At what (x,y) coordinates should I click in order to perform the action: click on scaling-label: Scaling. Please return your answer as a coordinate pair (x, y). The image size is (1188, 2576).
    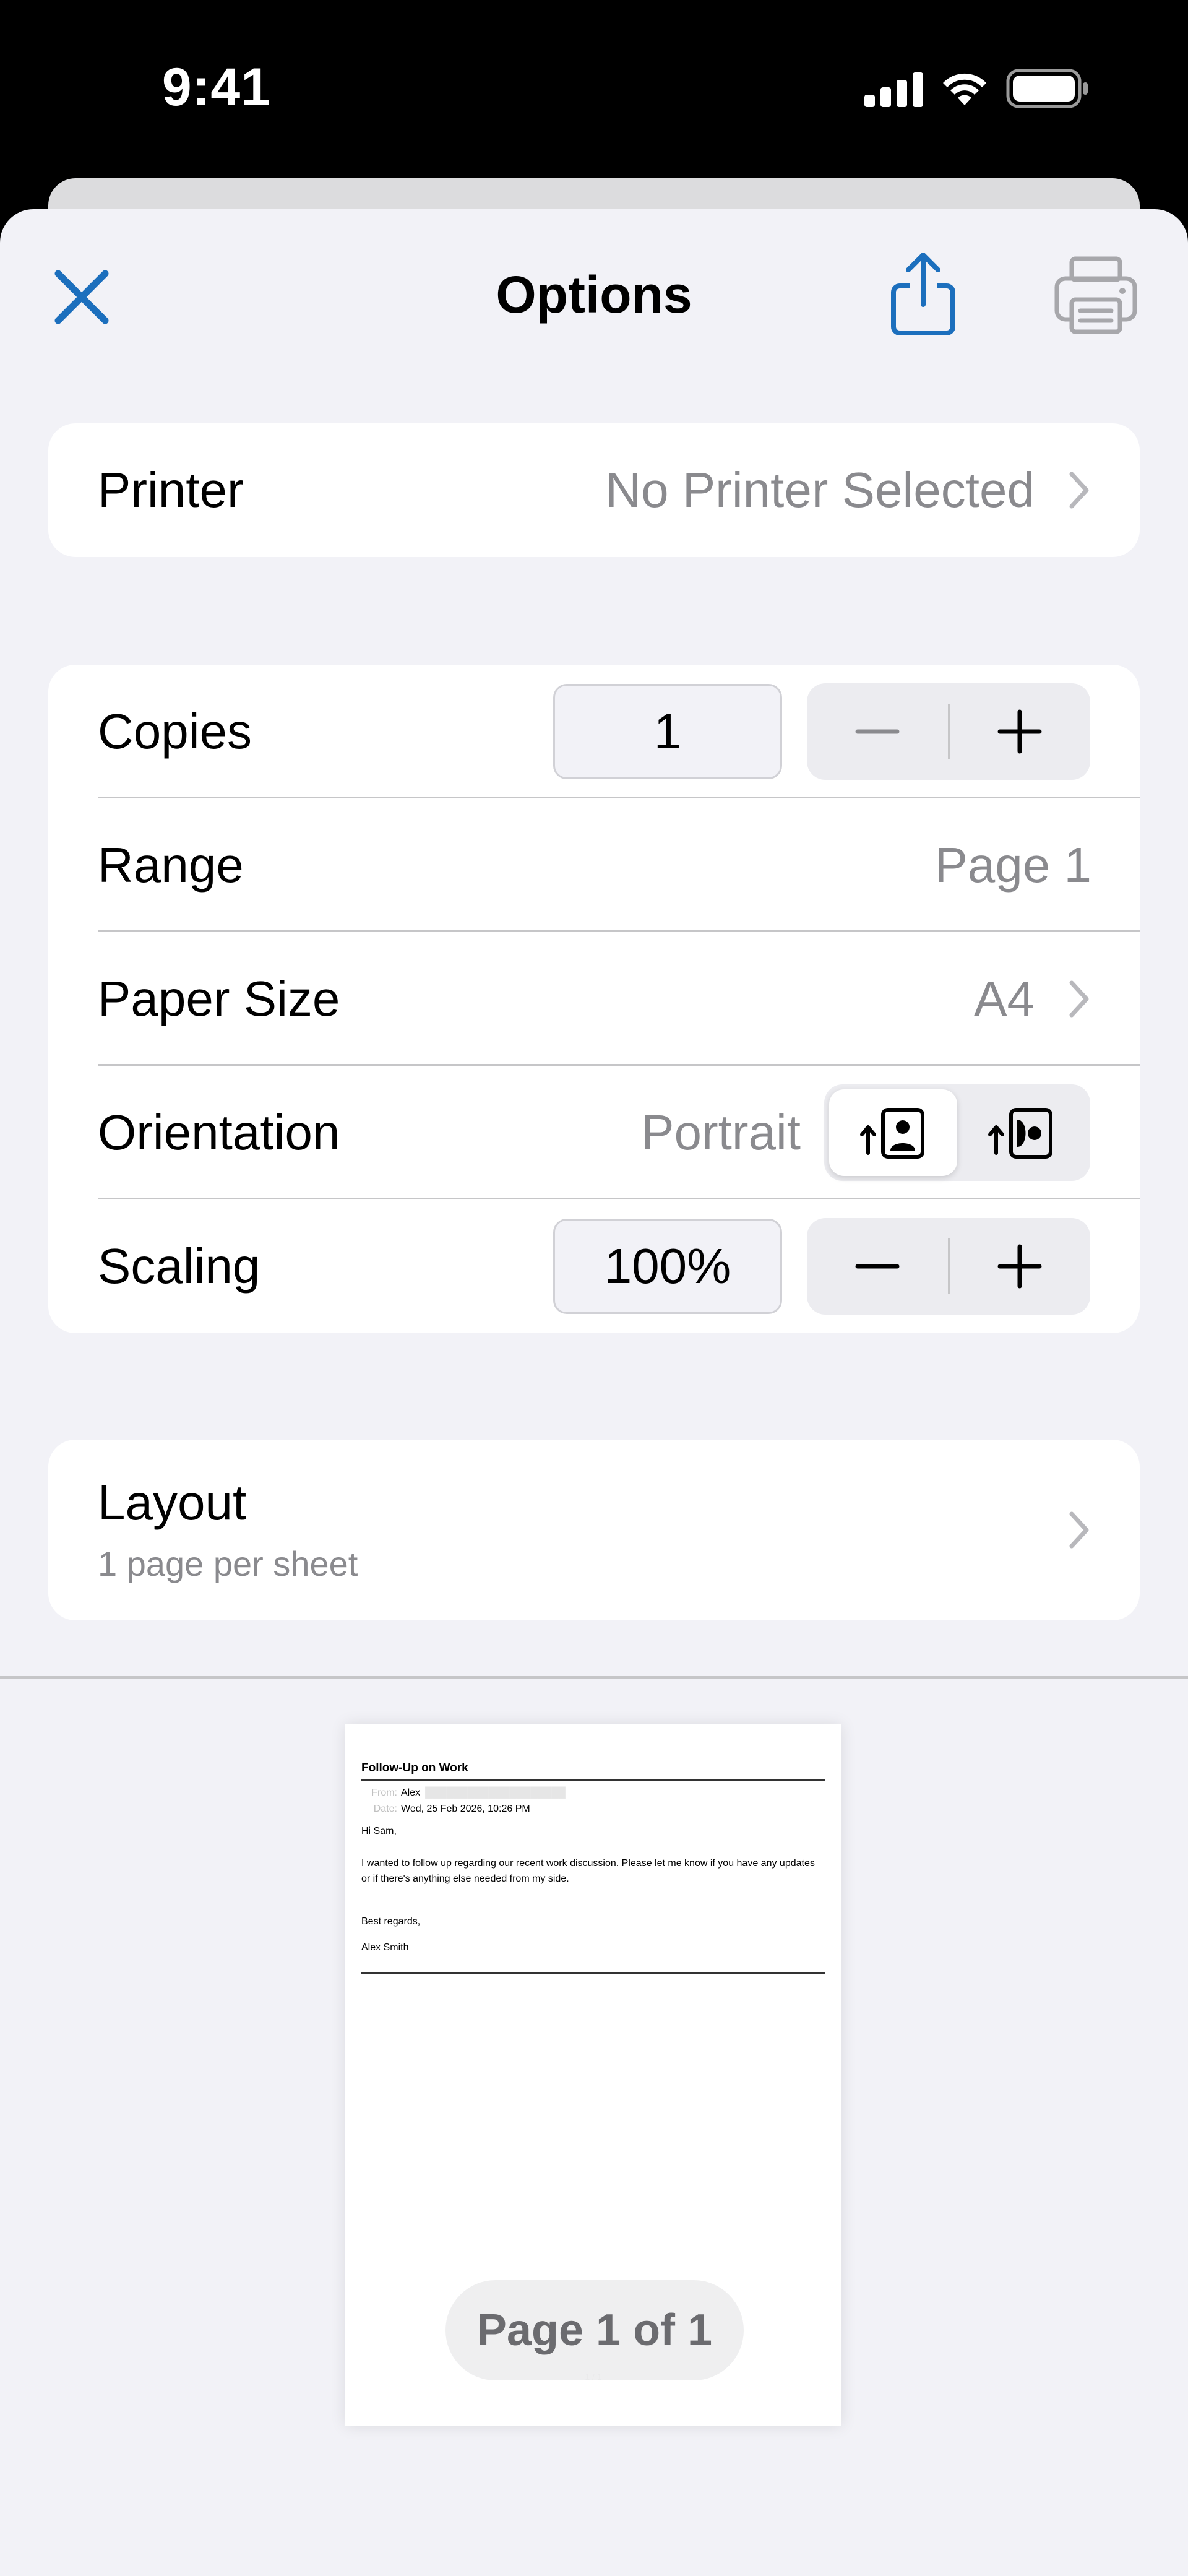
    Looking at the image, I should click on (179, 1266).